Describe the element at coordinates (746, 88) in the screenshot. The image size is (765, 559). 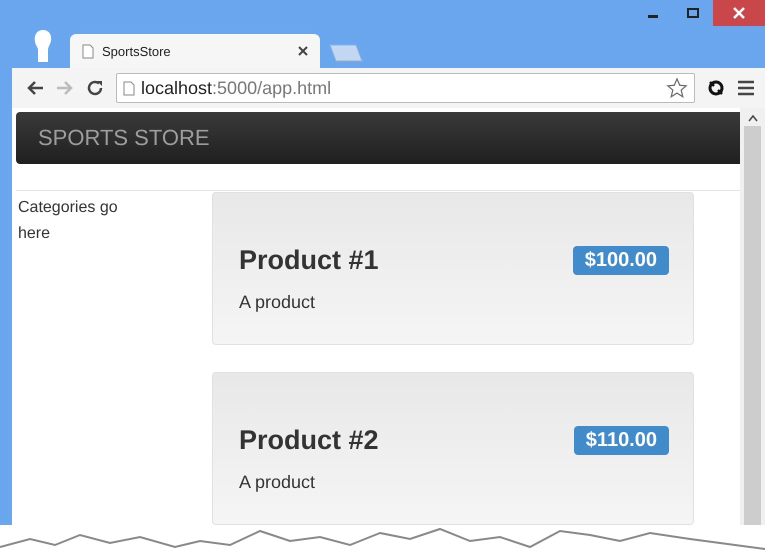
I see `menu-icon` at that location.